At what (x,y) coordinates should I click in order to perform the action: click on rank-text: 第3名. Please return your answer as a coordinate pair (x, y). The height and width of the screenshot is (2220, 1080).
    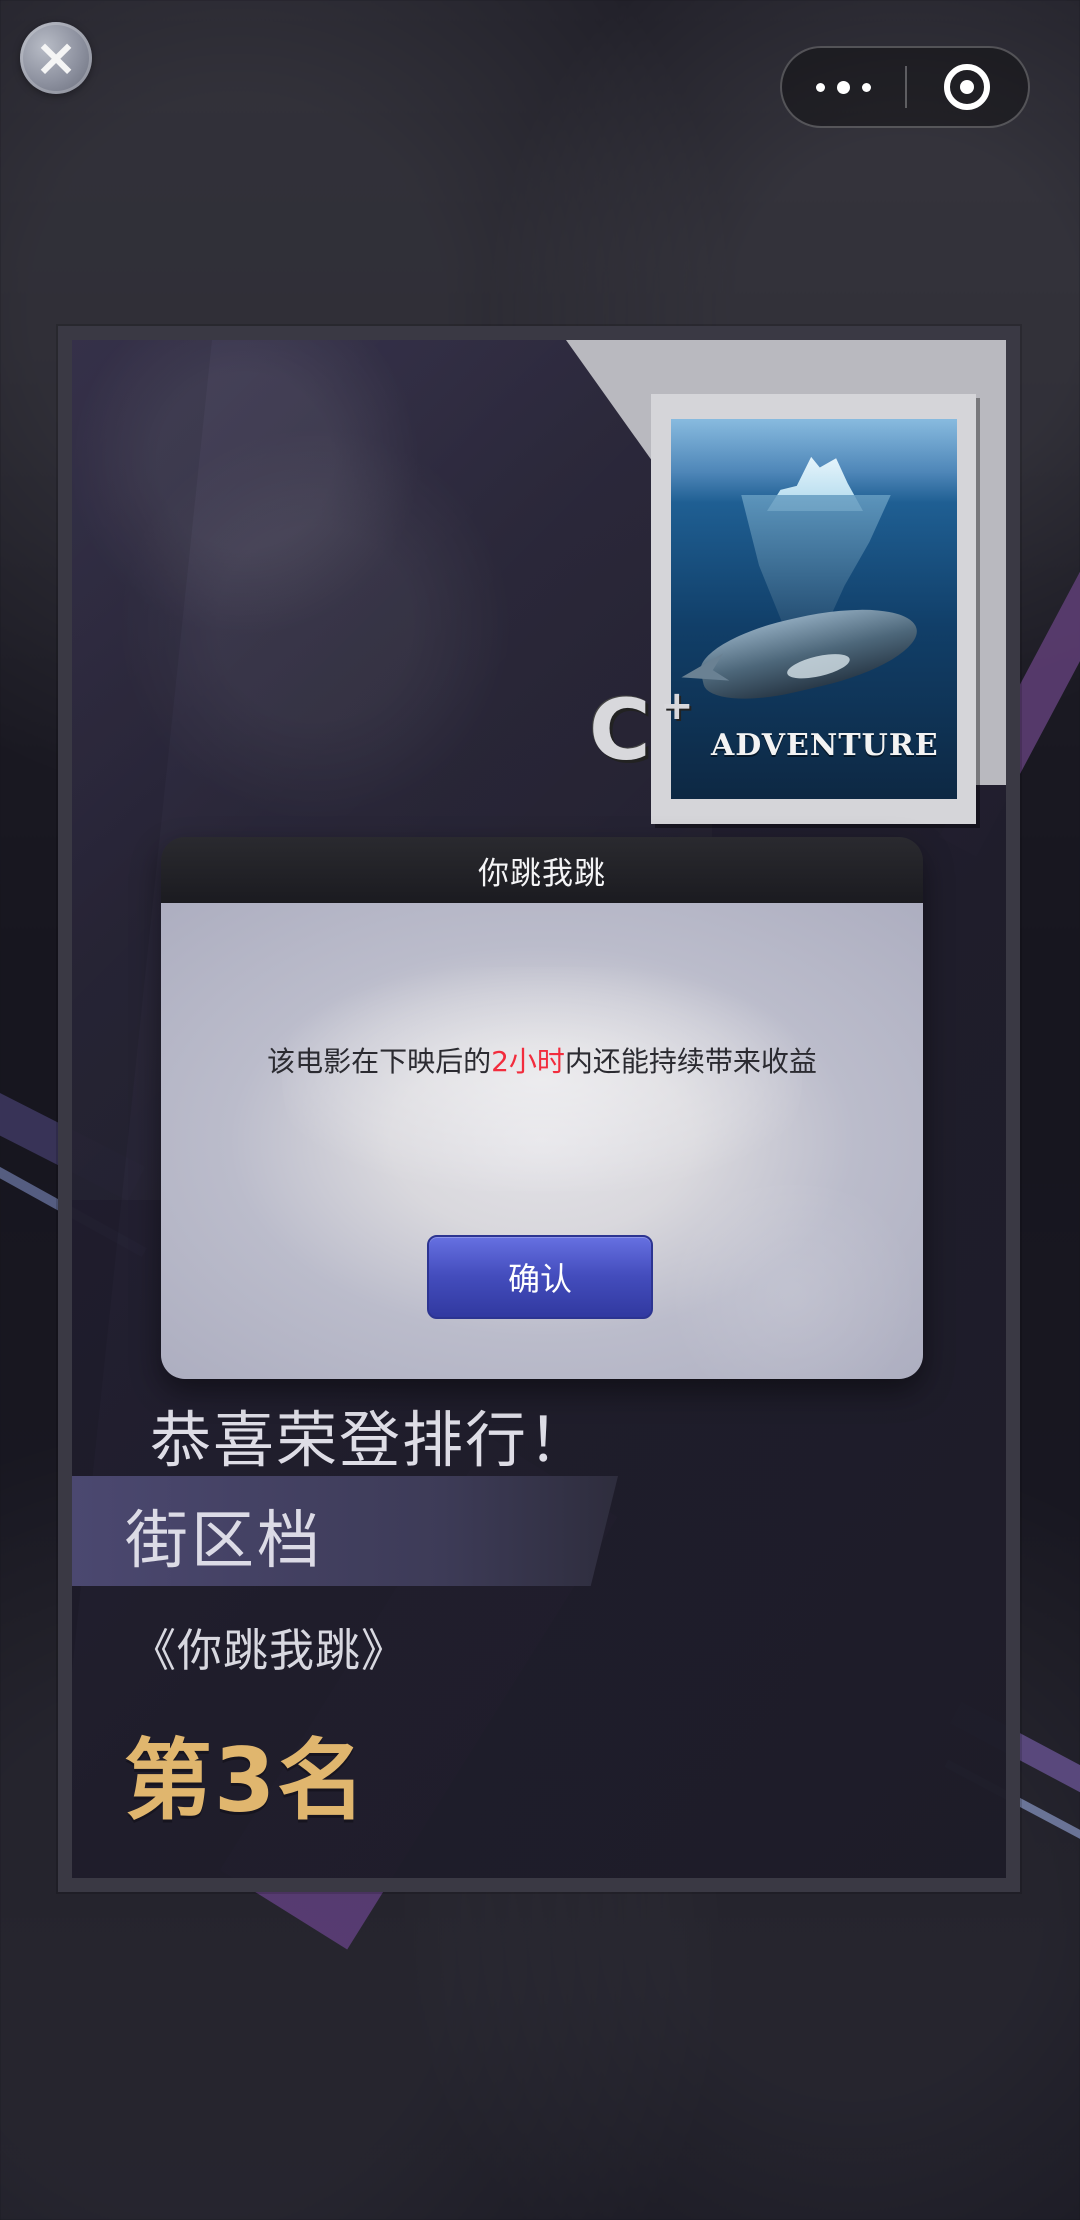
    Looking at the image, I should click on (246, 1780).